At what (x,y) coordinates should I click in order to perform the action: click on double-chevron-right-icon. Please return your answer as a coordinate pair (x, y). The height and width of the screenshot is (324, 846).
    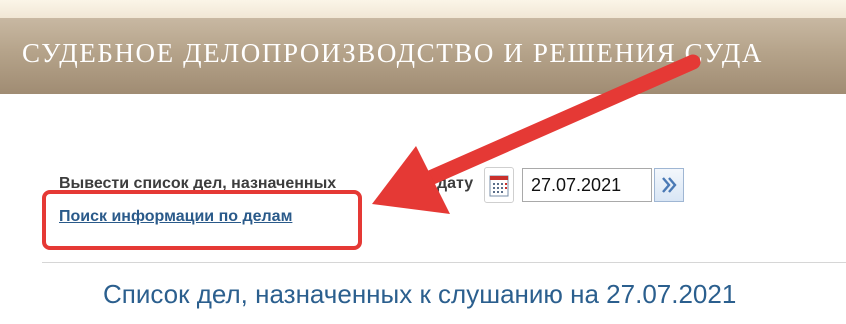
    Looking at the image, I should click on (669, 185).